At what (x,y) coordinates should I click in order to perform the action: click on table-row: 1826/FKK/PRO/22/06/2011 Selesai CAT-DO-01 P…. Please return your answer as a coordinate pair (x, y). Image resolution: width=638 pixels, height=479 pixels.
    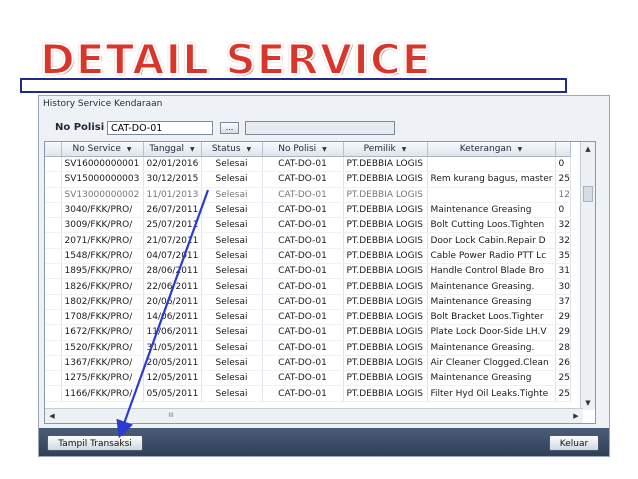
    Looking at the image, I should click on (308, 286).